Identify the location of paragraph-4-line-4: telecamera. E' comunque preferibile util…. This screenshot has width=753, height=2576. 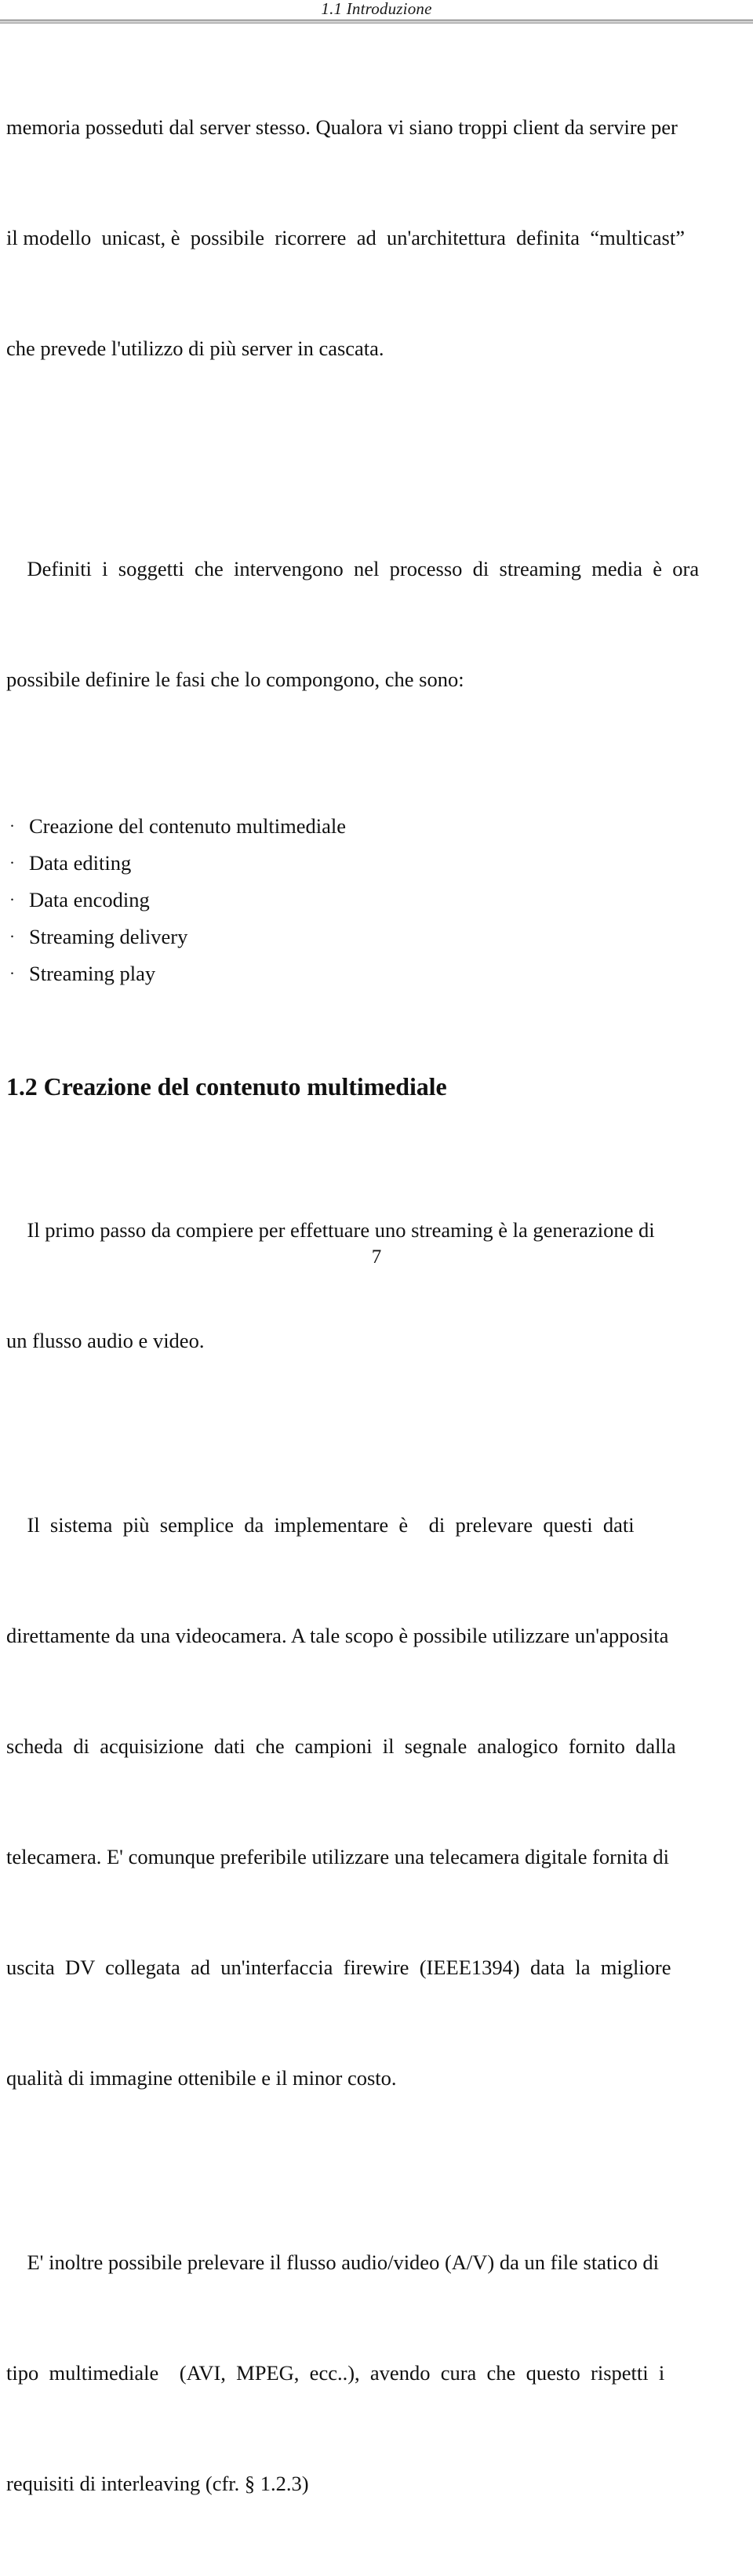
(337, 1856).